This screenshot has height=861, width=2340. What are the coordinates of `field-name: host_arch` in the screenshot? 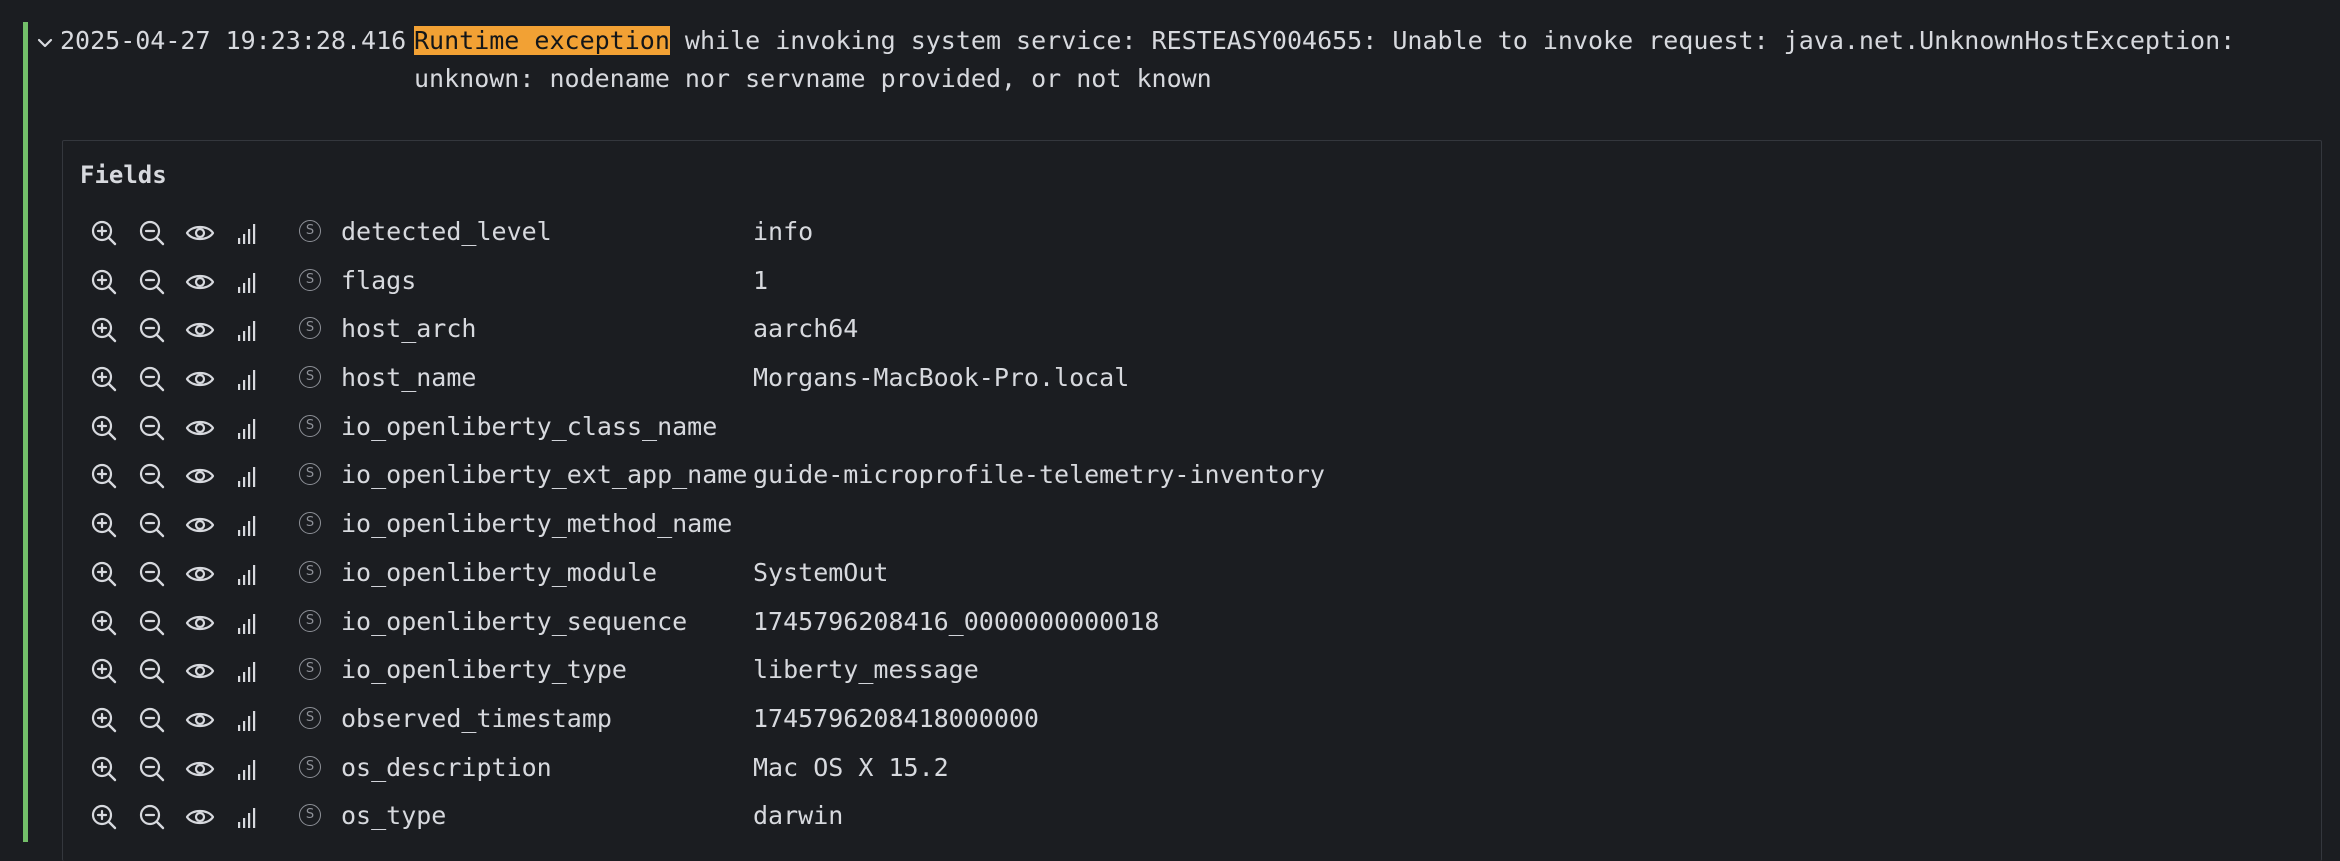 It's located at (409, 329).